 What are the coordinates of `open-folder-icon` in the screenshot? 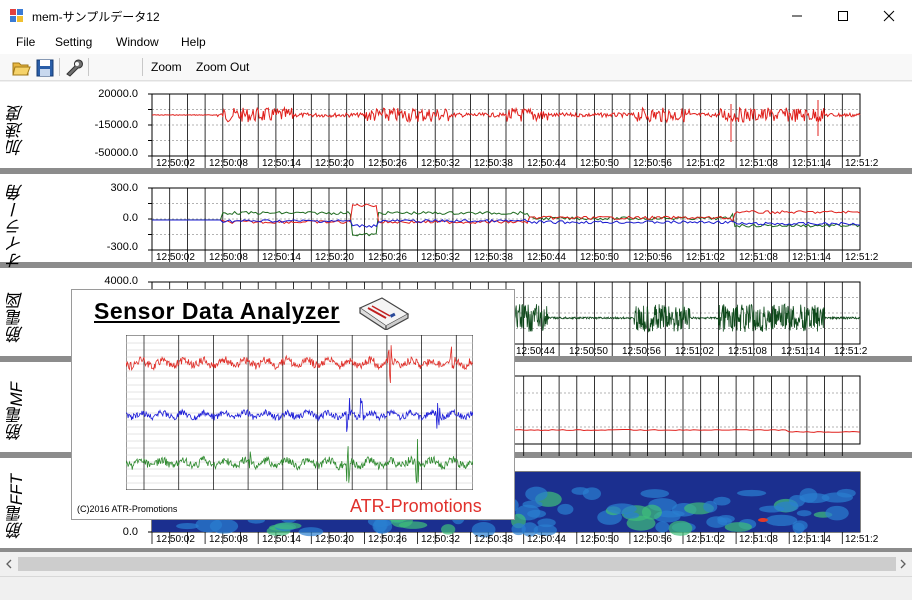 It's located at (21, 68).